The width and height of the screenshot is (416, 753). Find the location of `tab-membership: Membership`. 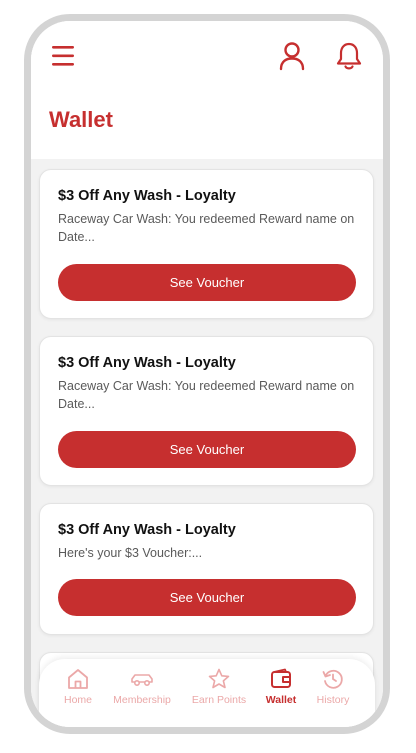

tab-membership: Membership is located at coordinates (142, 692).